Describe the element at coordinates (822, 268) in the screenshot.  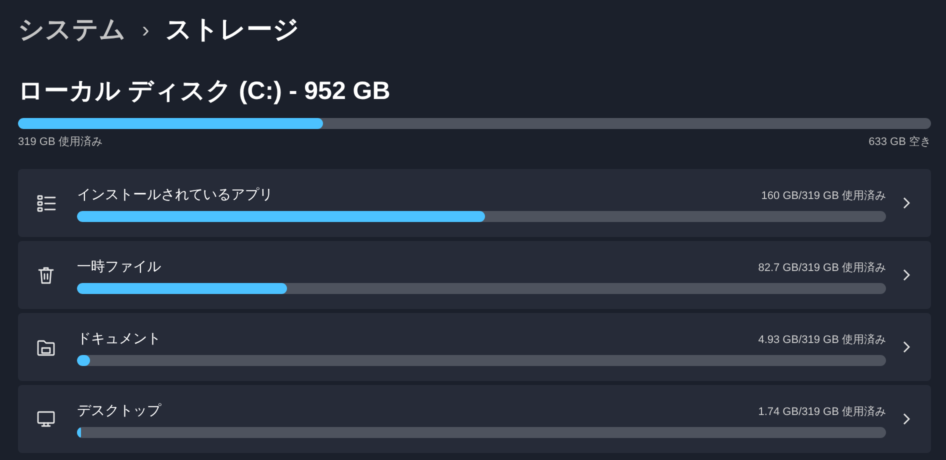
I see `category-usage: 82.7 GB/319 GB 使用済み` at that location.